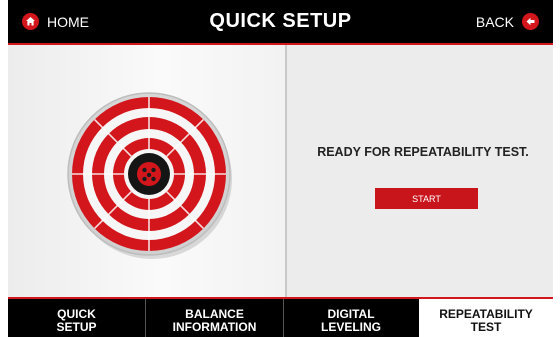 The height and width of the screenshot is (337, 560). Describe the element at coordinates (426, 198) in the screenshot. I see `start-button: START` at that location.